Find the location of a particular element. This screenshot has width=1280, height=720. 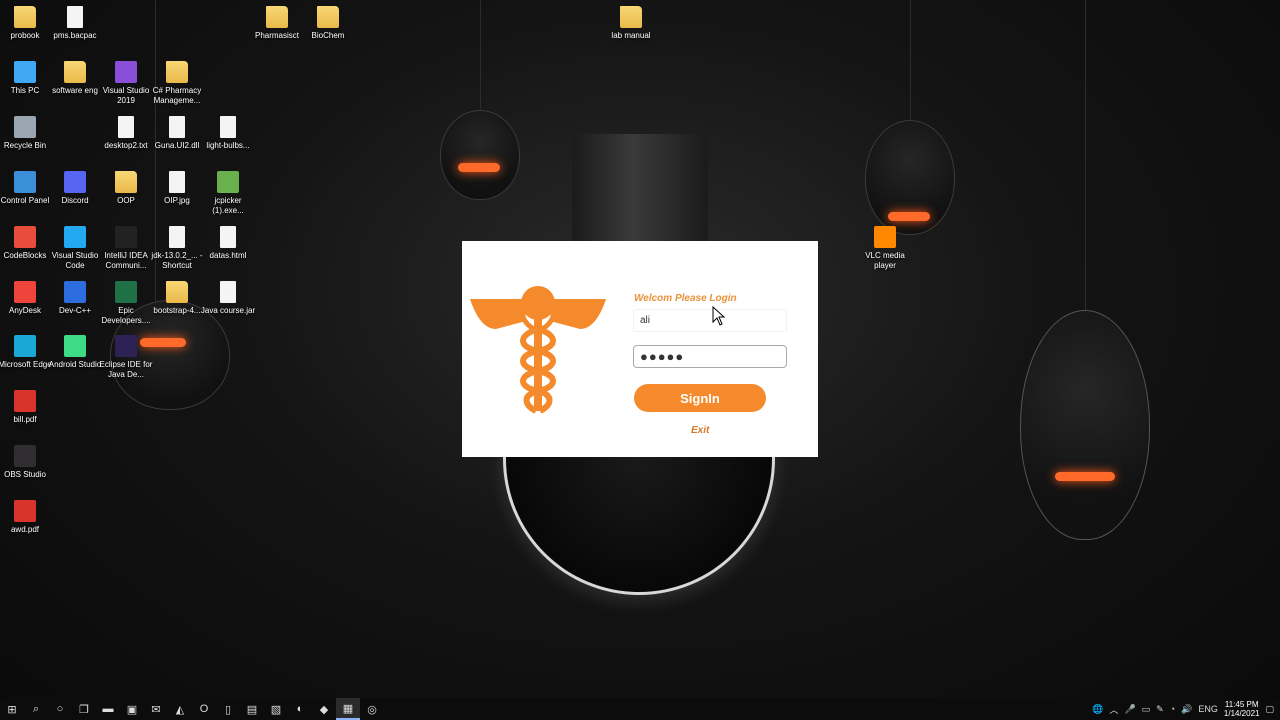

intellij-icon is located at coordinates (126, 237).